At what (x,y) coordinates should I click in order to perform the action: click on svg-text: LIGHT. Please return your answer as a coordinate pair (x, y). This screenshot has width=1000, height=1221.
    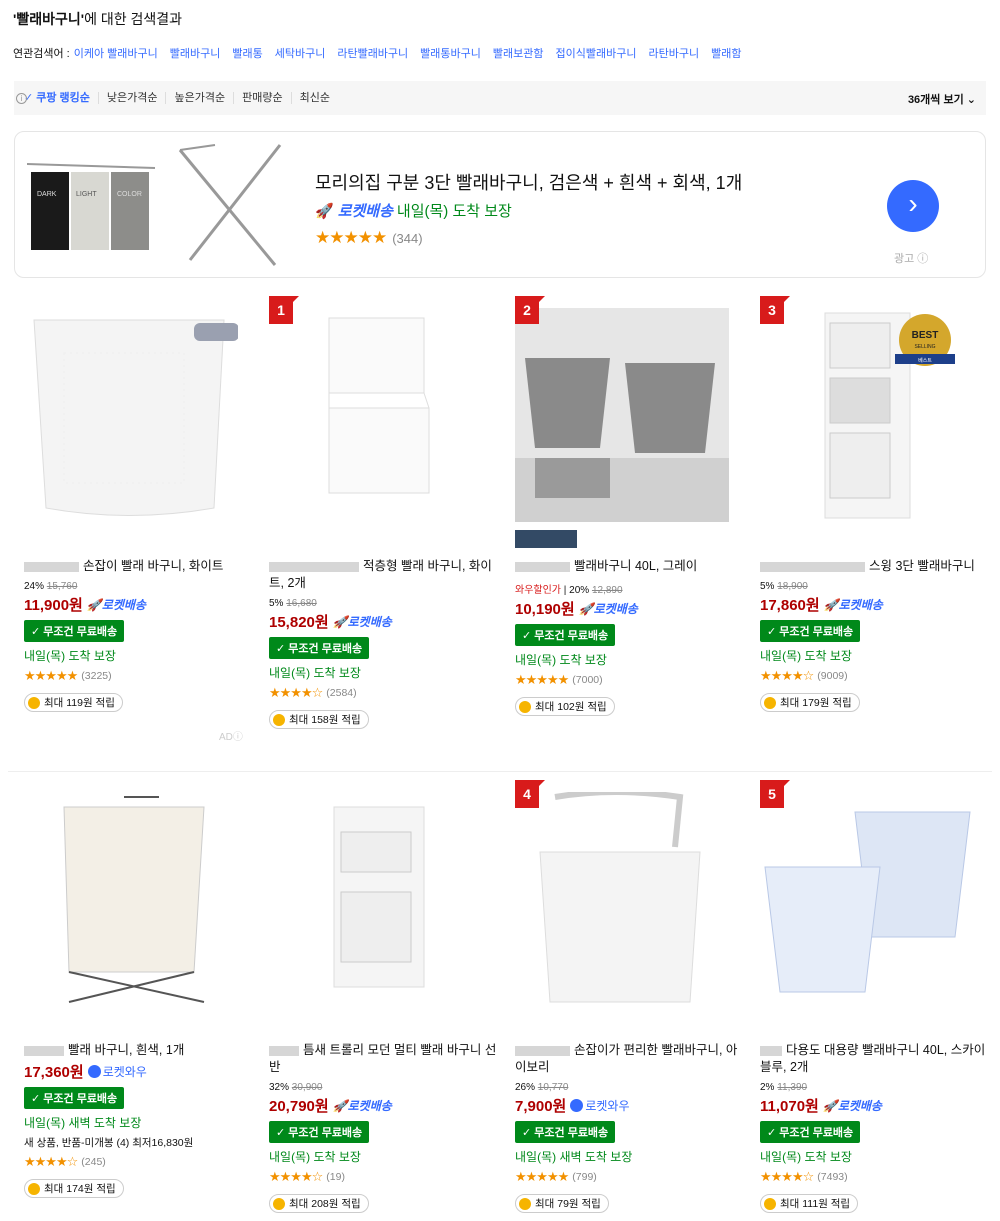
    Looking at the image, I should click on (86, 194).